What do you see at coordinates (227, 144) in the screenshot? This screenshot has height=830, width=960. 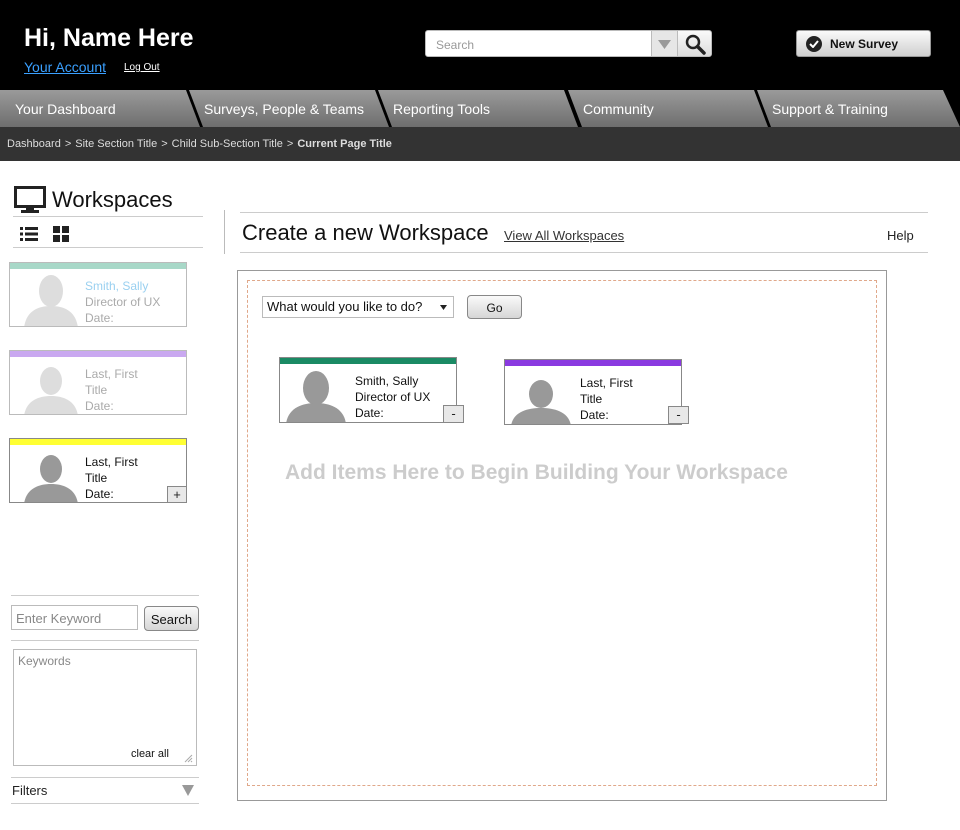 I see `breadcrumb-child-section: Child Sub-Section Title` at bounding box center [227, 144].